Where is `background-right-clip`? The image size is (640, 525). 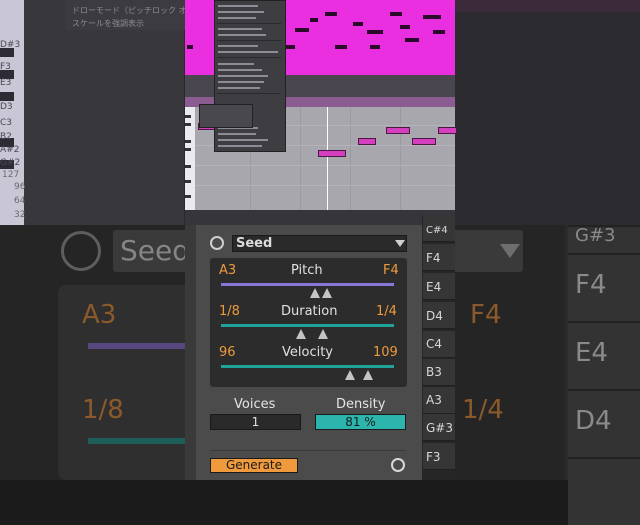 background-right-clip is located at coordinates (547, 6).